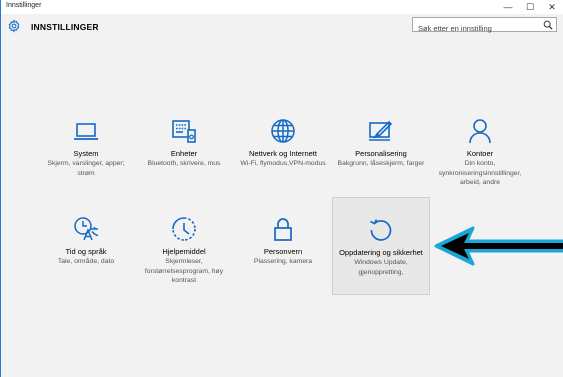 The height and width of the screenshot is (377, 563). I want to click on lock-icon, so click(283, 229).